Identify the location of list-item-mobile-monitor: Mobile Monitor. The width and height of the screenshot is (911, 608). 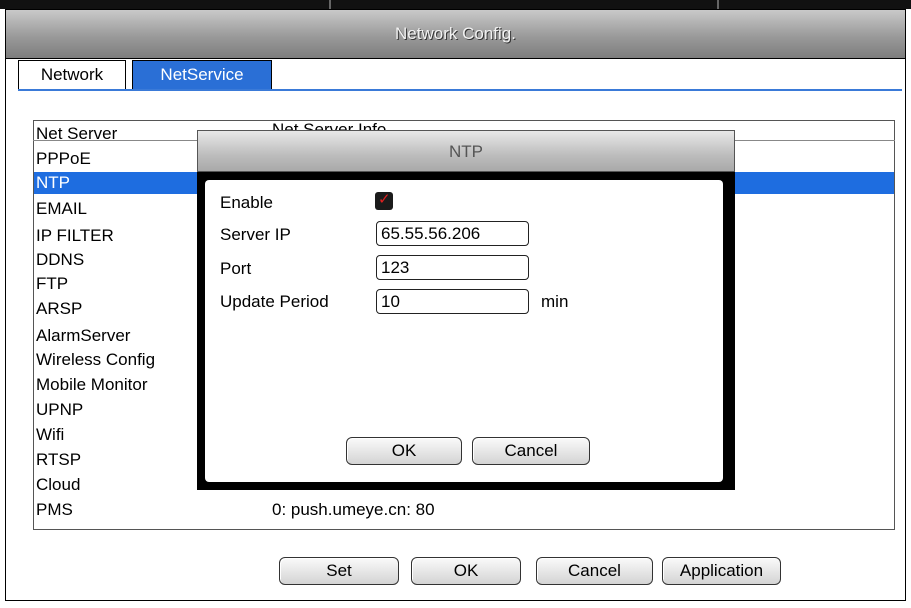
(92, 385).